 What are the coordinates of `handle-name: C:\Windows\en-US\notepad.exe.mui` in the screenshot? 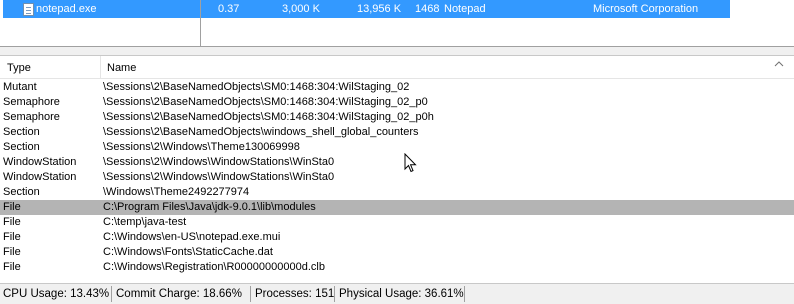 It's located at (192, 237).